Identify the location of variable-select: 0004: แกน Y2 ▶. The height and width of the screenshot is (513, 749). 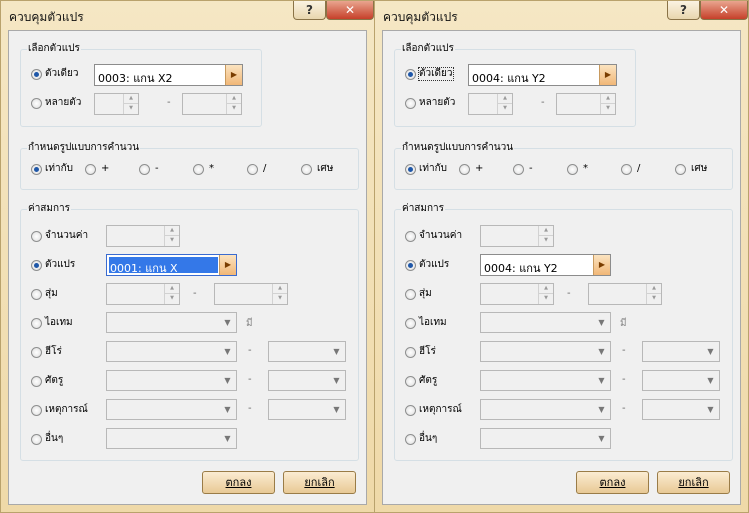
(542, 75).